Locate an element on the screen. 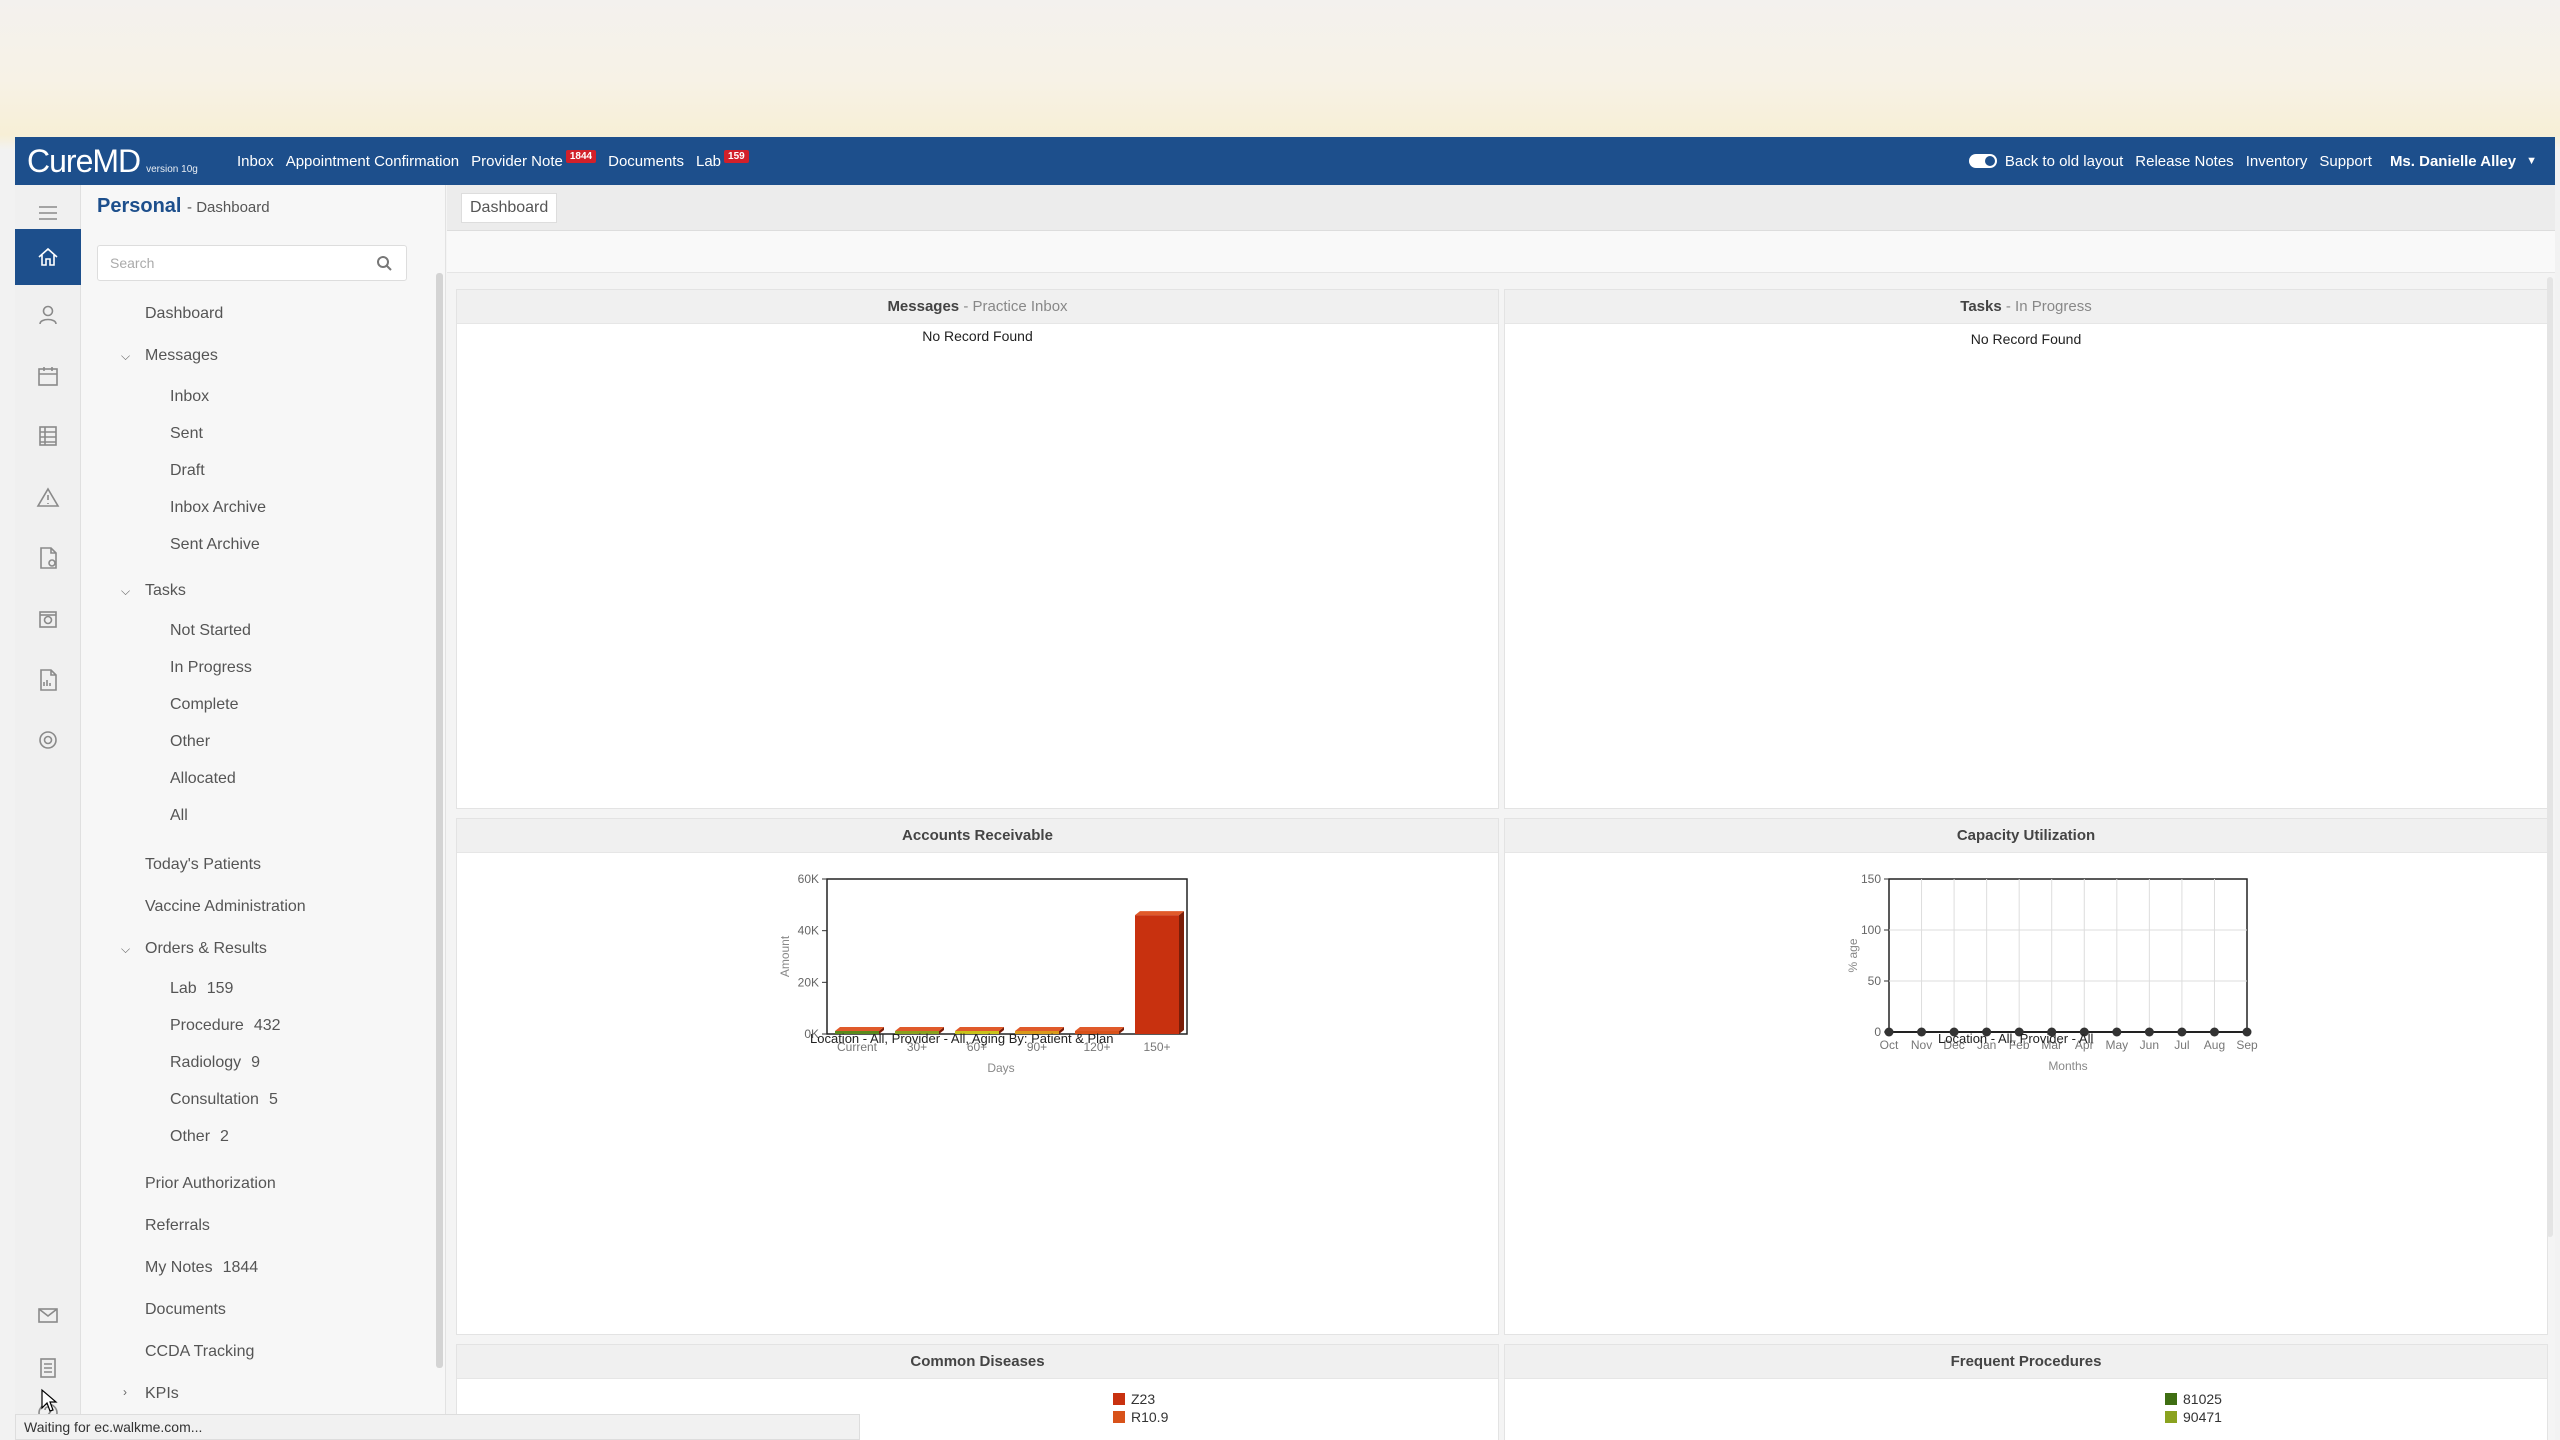  rail-list-button is located at coordinates (48, 436).